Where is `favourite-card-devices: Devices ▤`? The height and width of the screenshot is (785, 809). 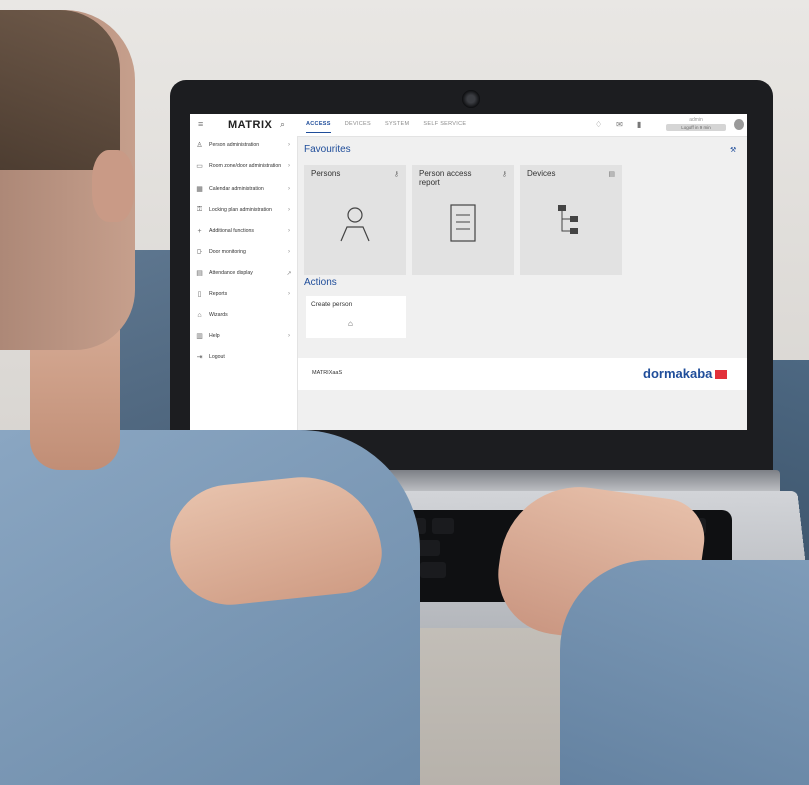
favourite-card-devices: Devices ▤ is located at coordinates (571, 220).